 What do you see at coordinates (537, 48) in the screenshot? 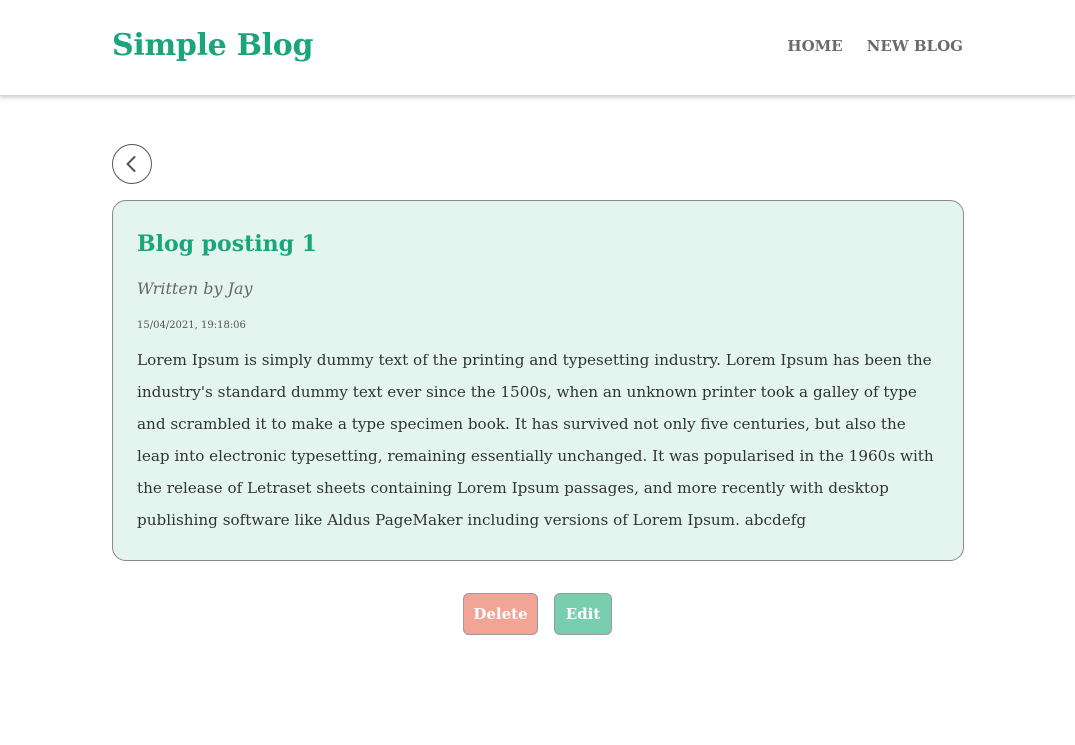
I see `site-header: Simple Blog HOME NEW BLOG` at bounding box center [537, 48].